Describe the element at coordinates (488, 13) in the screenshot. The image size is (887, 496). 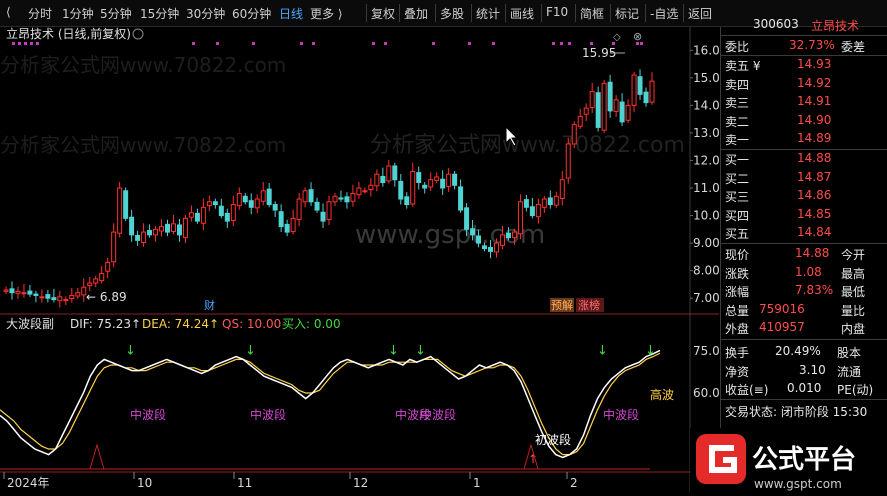
I see `toolbar-button-3: 统计` at that location.